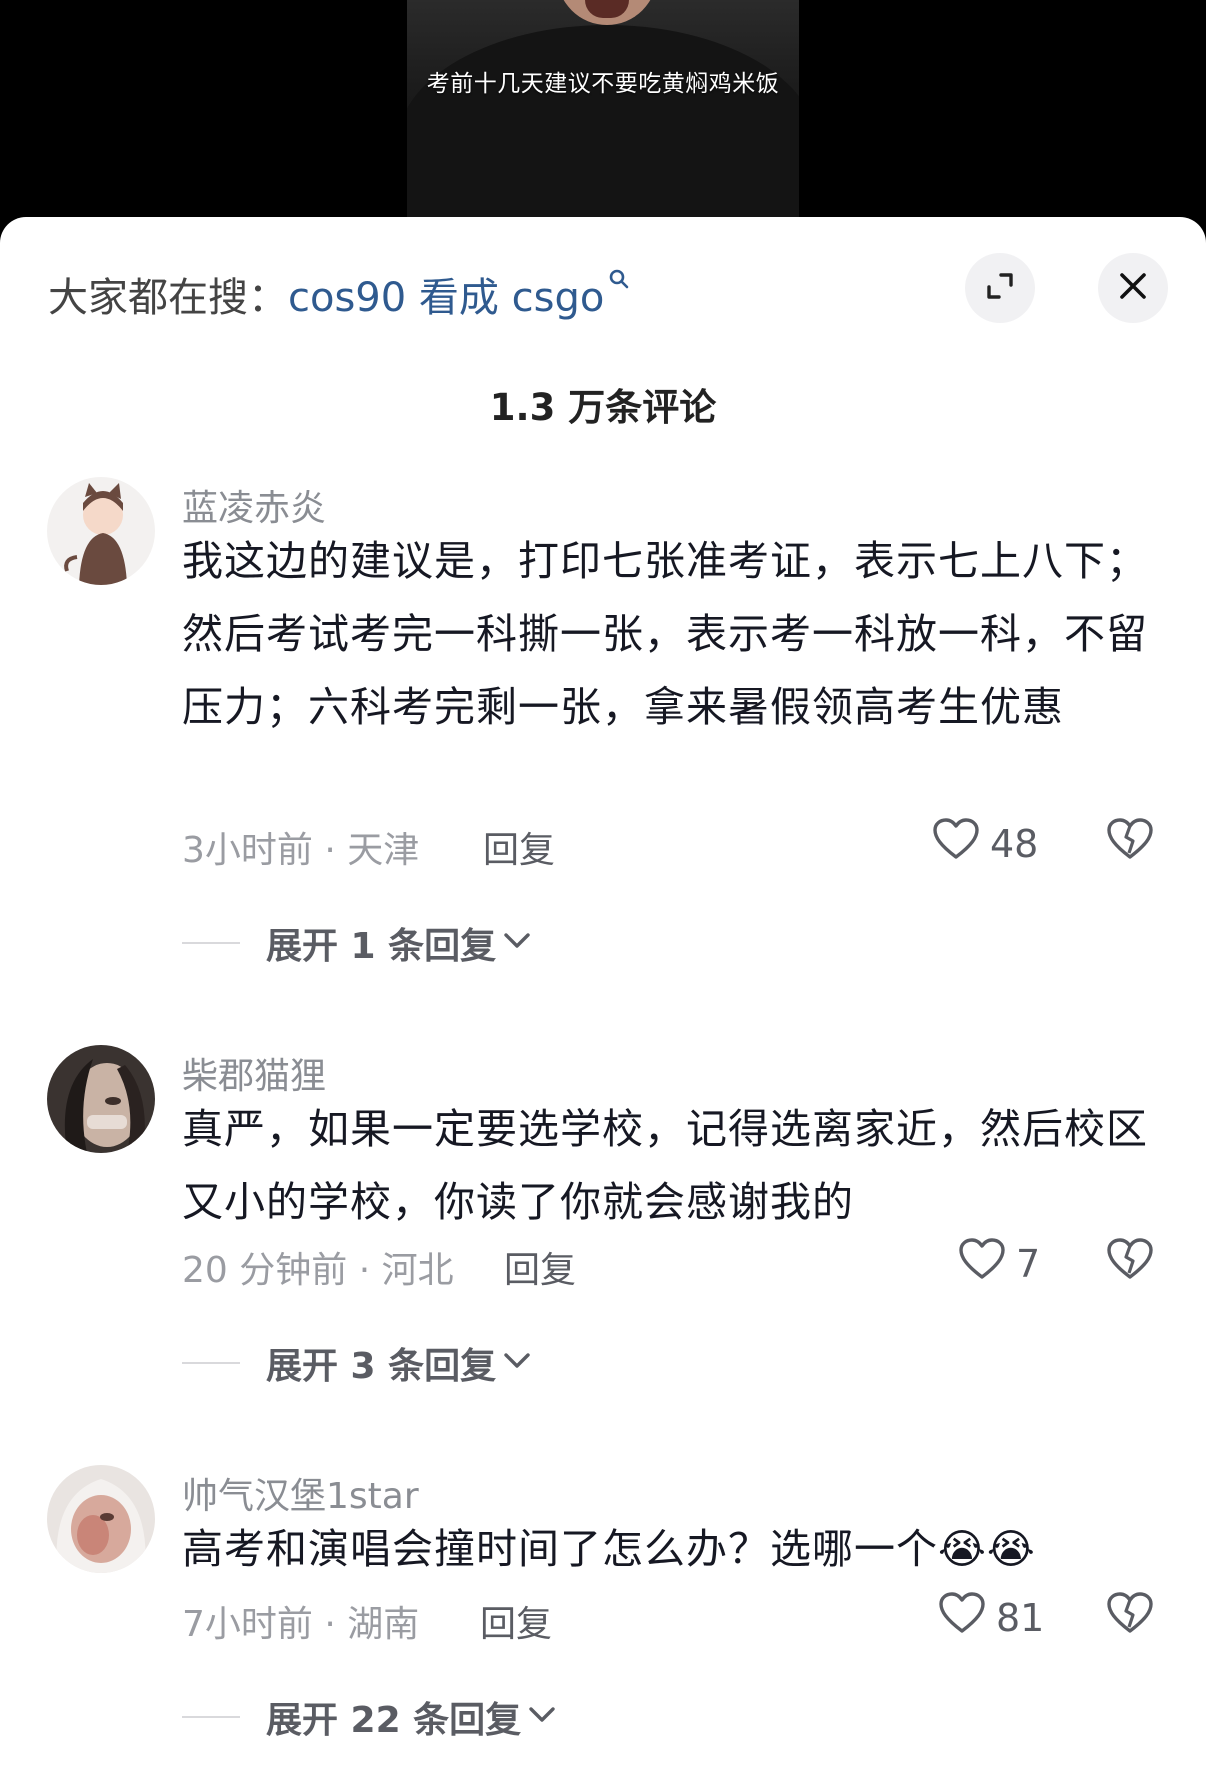  What do you see at coordinates (254, 1073) in the screenshot?
I see `comment-username: 柴郡猫狸` at bounding box center [254, 1073].